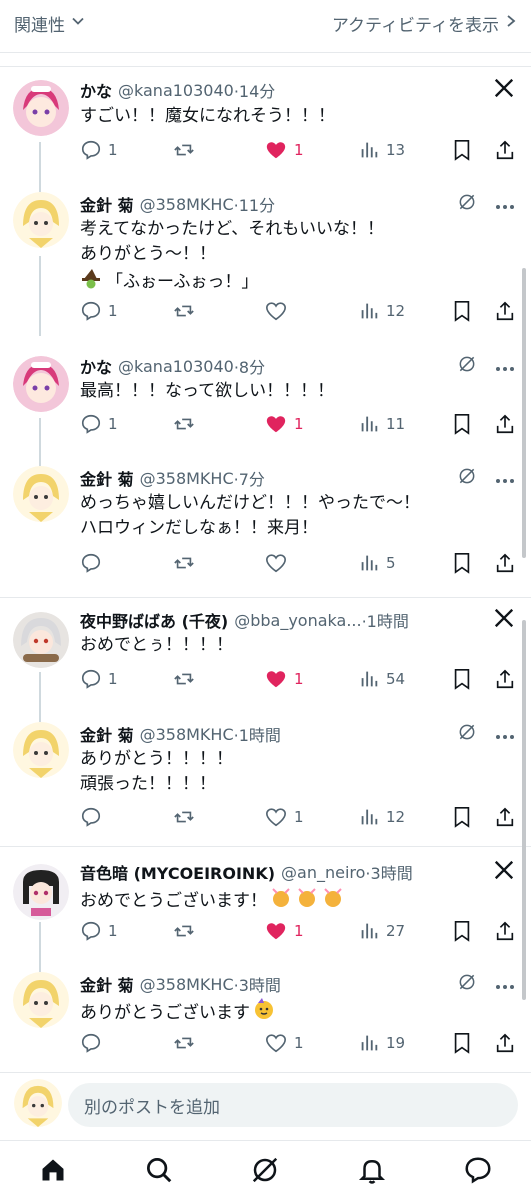 The width and height of the screenshot is (531, 1199). Describe the element at coordinates (254, 204) in the screenshot. I see `post-time: ·11分` at that location.